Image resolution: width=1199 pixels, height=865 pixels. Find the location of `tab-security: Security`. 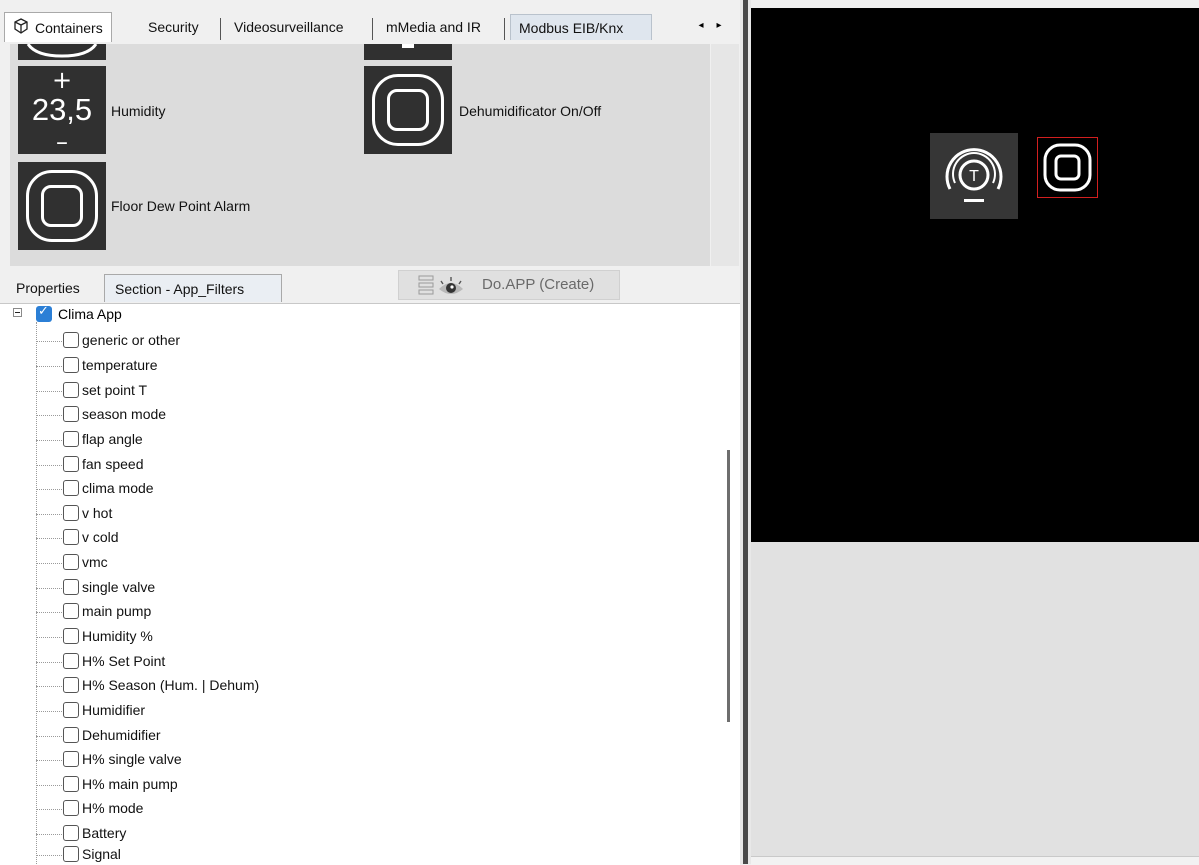

tab-security: Security is located at coordinates (173, 27).